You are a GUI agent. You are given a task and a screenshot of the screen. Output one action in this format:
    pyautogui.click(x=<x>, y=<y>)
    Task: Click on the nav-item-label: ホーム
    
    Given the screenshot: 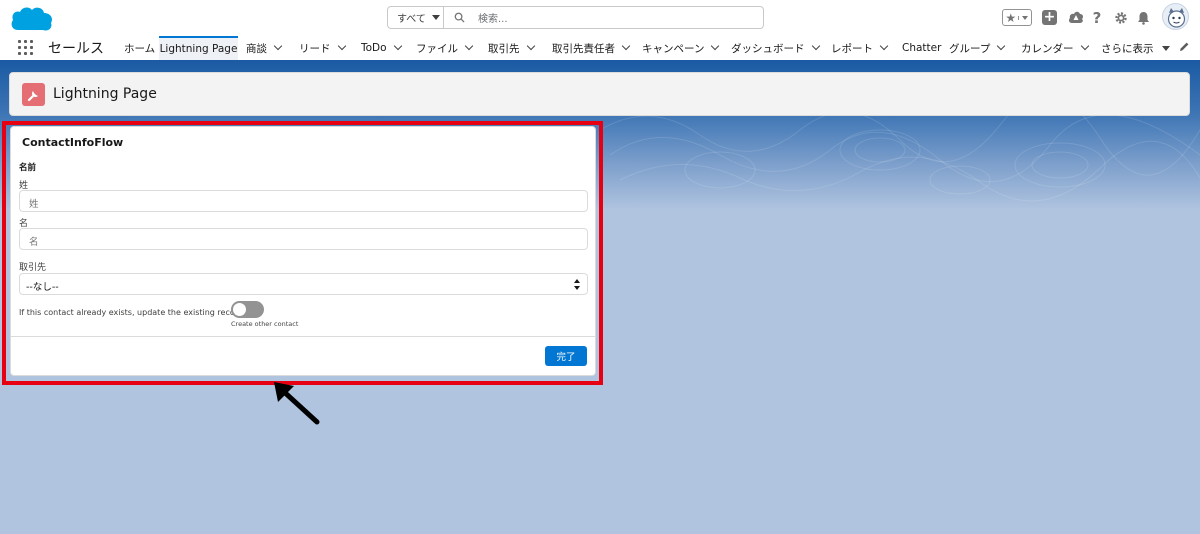 What is the action you would take?
    pyautogui.click(x=140, y=48)
    